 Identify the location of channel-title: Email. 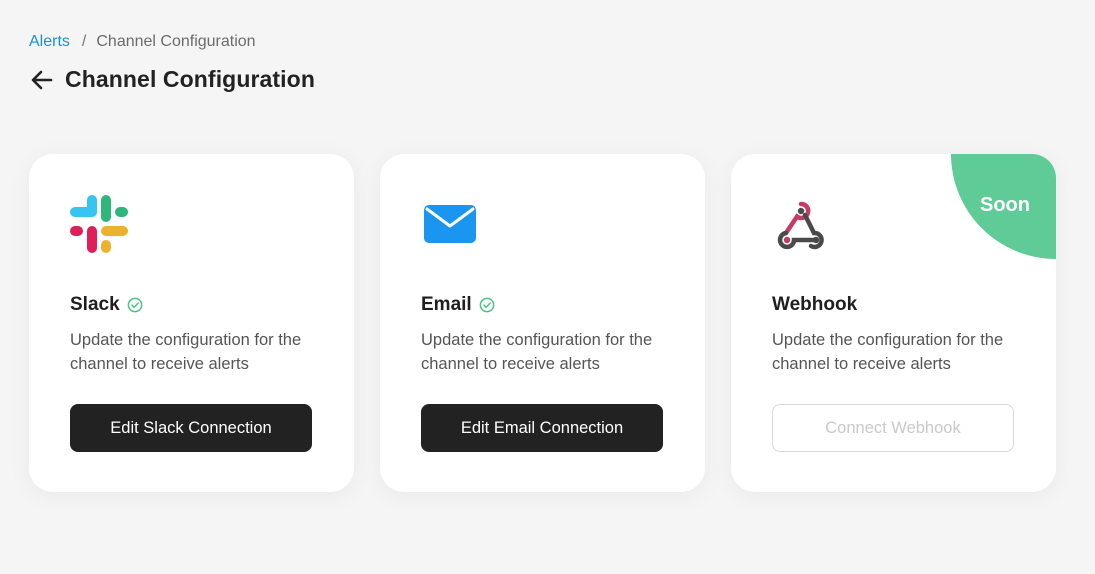
(446, 304).